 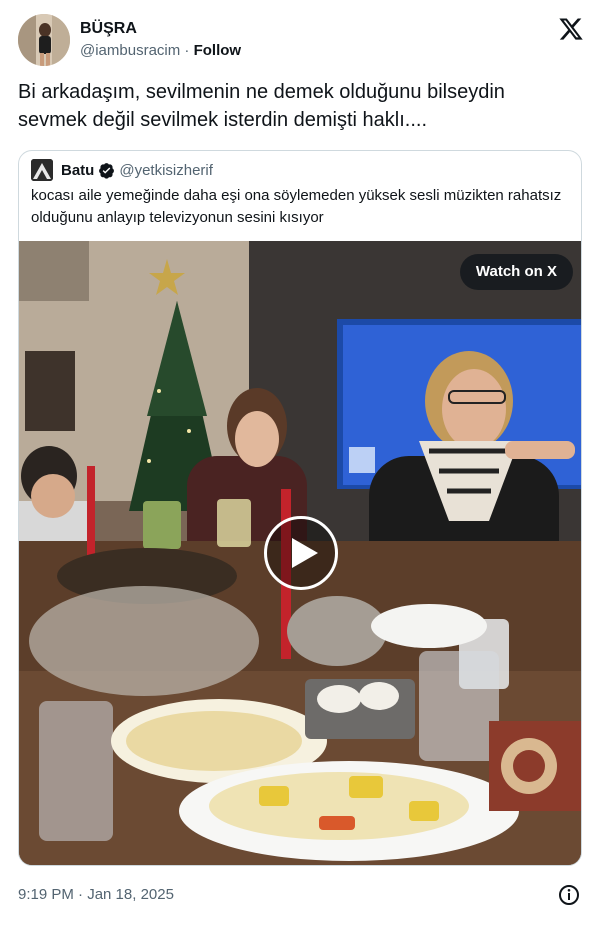 What do you see at coordinates (160, 29) in the screenshot?
I see `author-name: BÜŞRA` at bounding box center [160, 29].